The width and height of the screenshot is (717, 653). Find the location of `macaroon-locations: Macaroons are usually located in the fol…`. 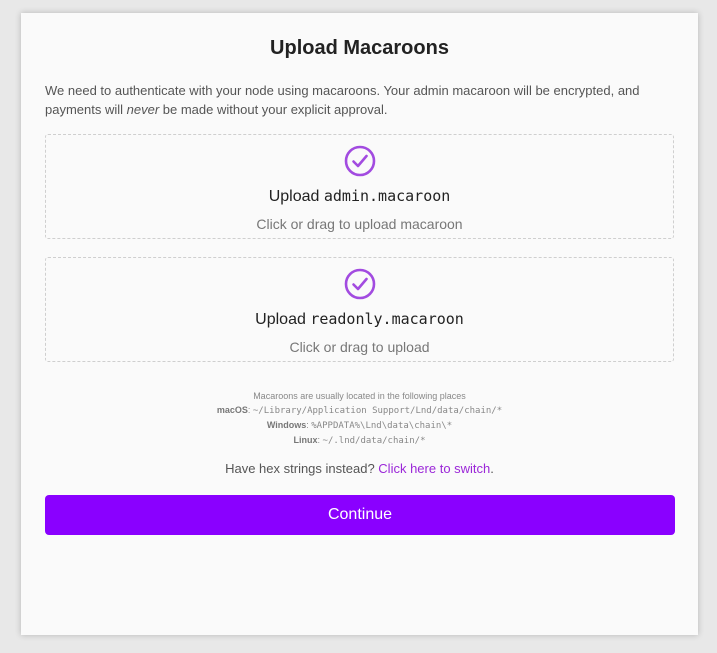

macaroon-locations: Macaroons are usually located in the fol… is located at coordinates (359, 418).